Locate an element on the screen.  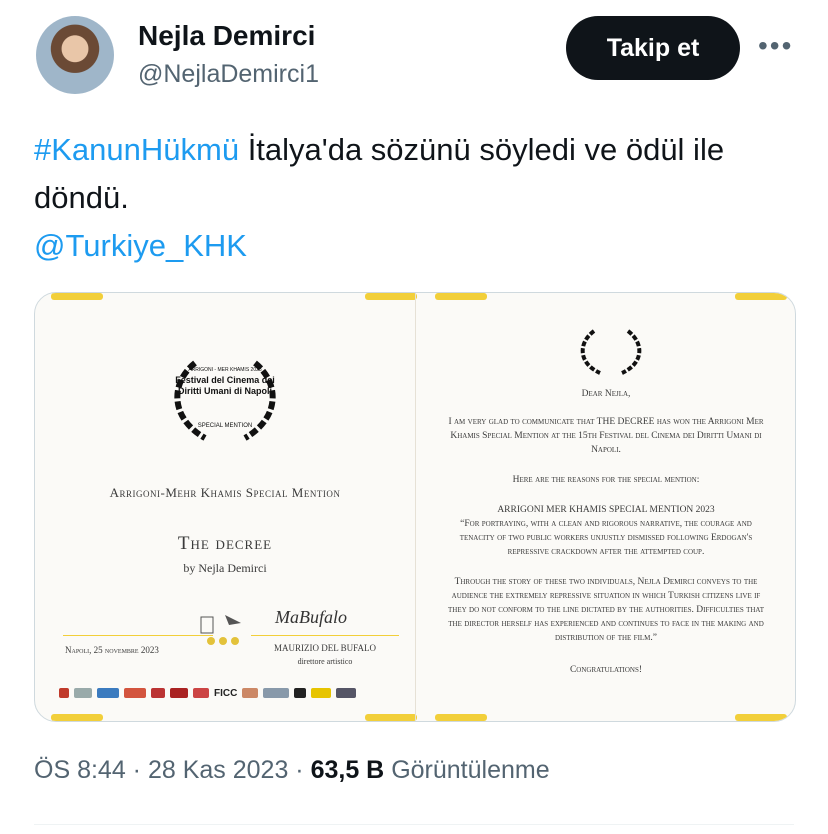
sponsor-logos: FICC is located at coordinates (229, 693).